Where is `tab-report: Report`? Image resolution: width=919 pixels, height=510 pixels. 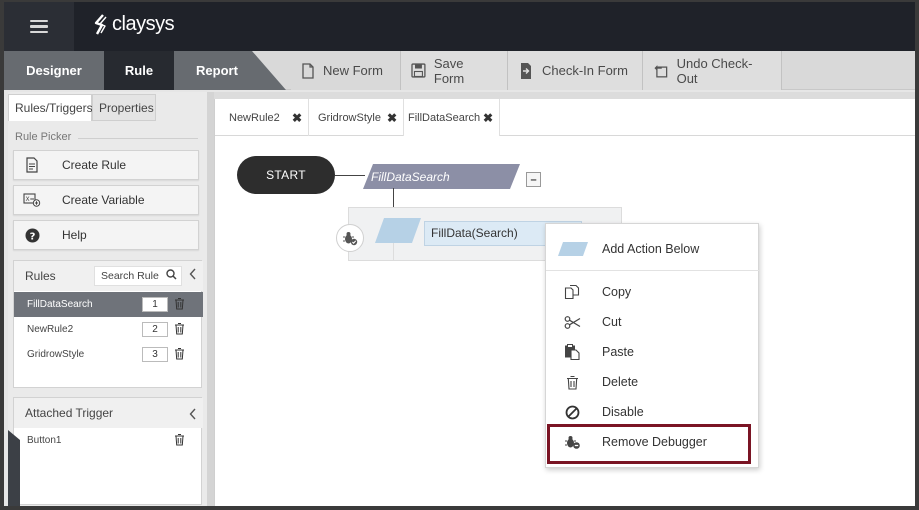
tab-report: Report is located at coordinates (213, 70).